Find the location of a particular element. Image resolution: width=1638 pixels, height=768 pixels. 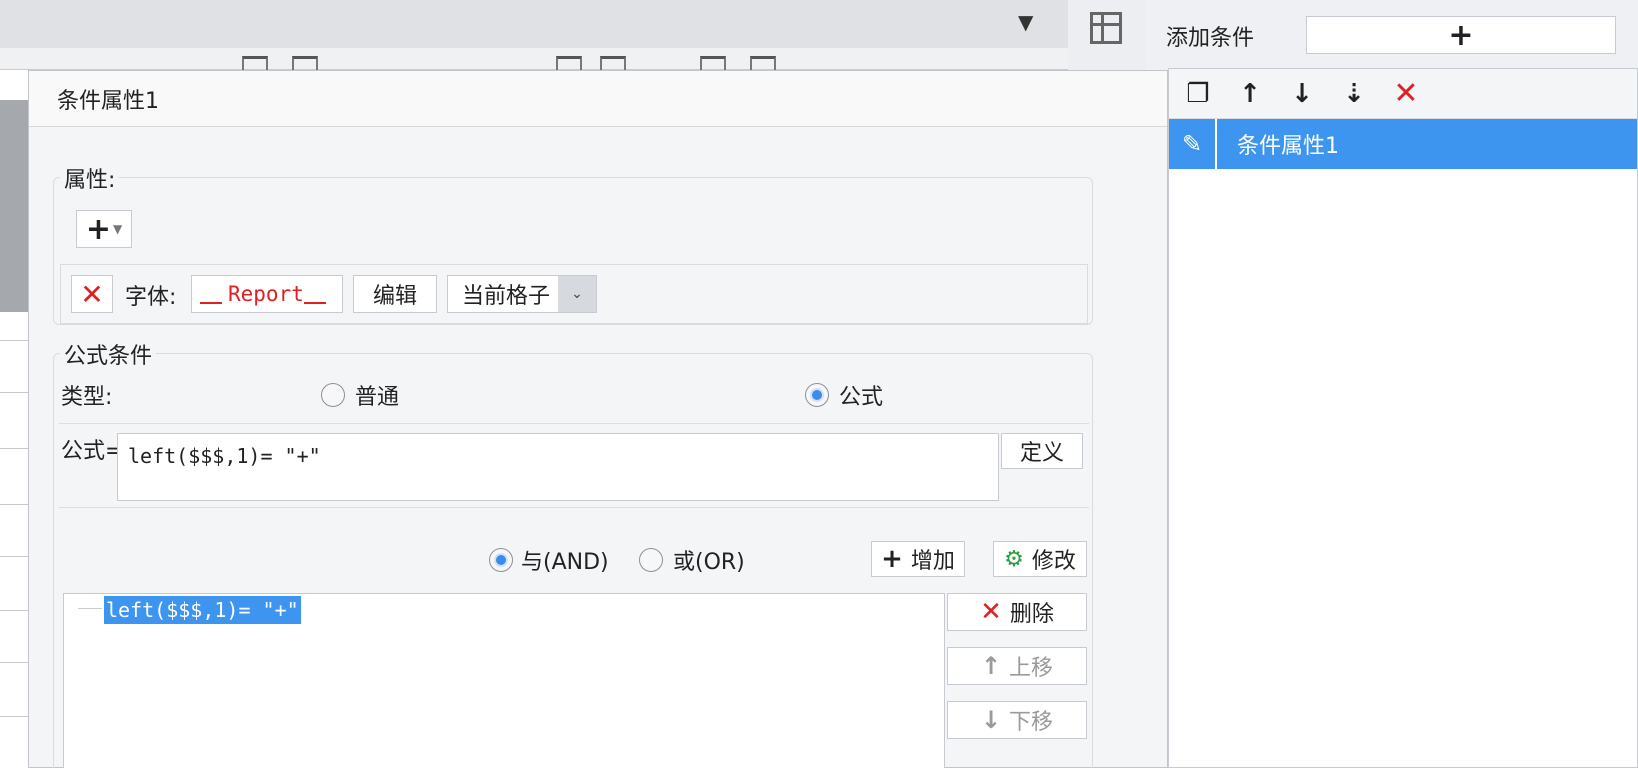

dialog-title: 条件属性1 is located at coordinates (598, 99).